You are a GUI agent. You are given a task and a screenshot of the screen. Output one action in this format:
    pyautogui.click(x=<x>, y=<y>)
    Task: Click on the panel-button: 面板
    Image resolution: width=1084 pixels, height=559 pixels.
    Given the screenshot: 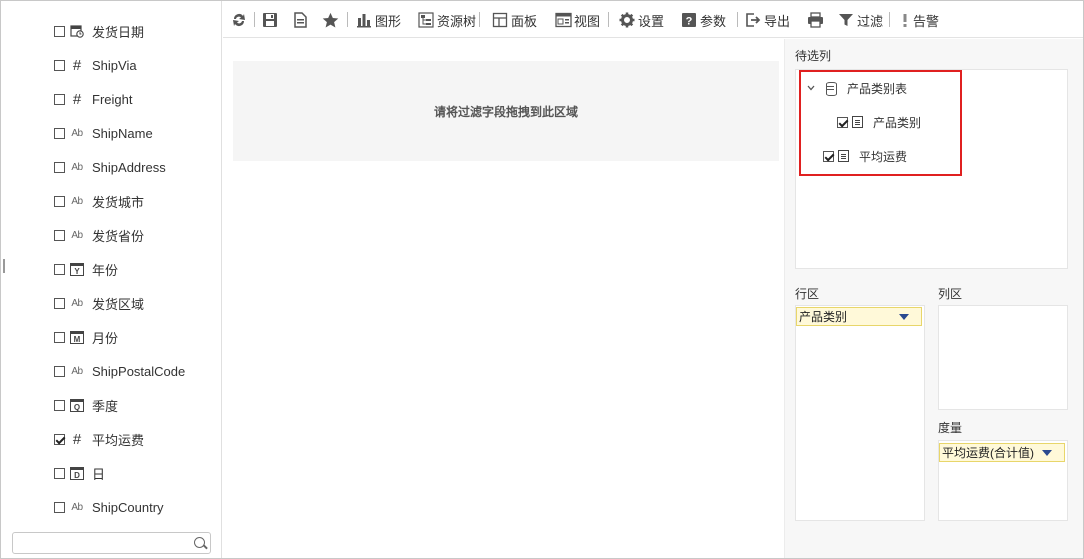 What is the action you would take?
    pyautogui.click(x=514, y=20)
    